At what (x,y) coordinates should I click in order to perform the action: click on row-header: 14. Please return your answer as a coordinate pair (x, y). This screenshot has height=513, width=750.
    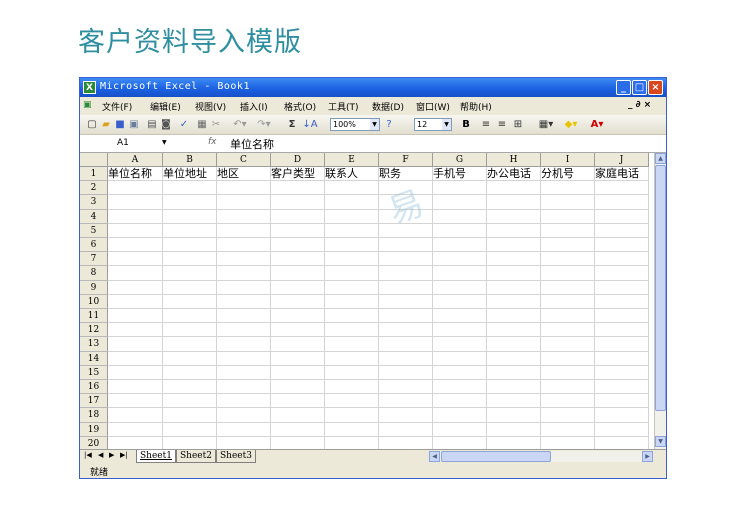
    Looking at the image, I should click on (94, 358).